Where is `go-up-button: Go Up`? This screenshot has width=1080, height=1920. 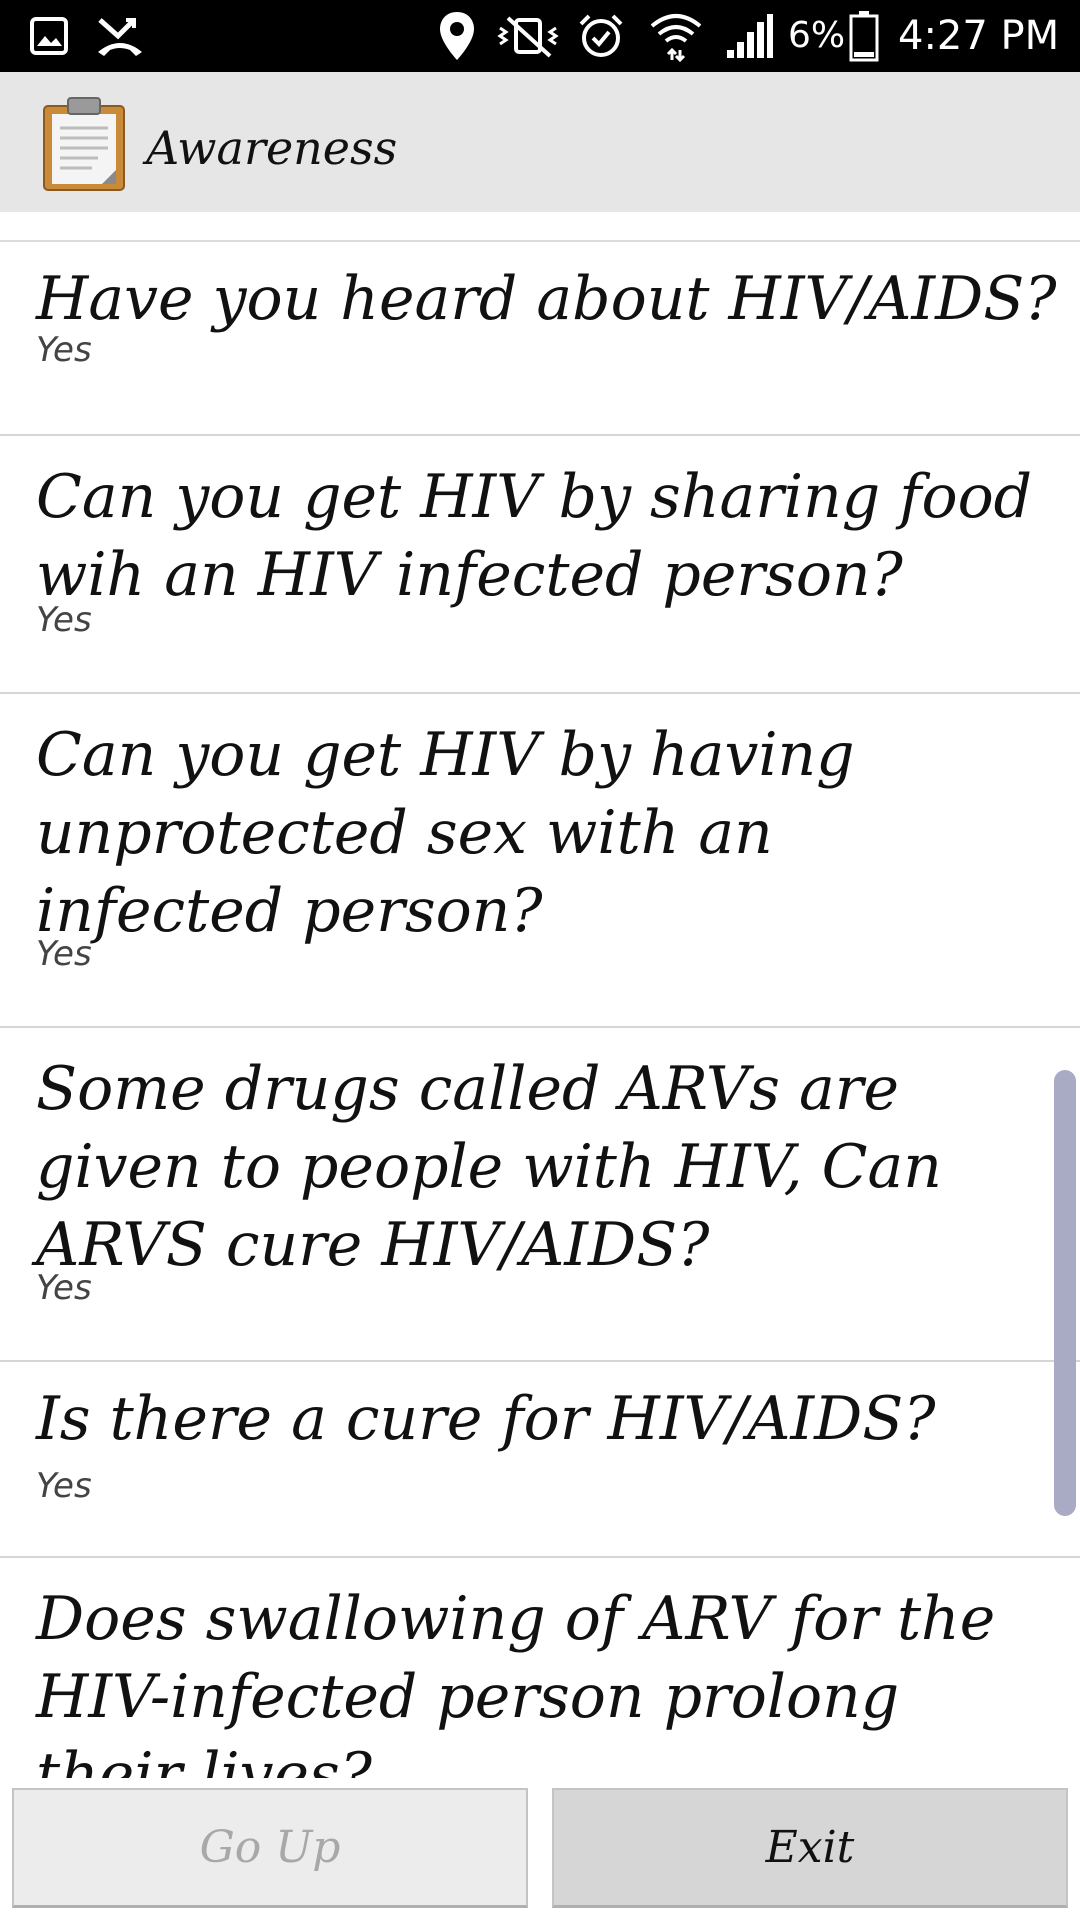
go-up-button: Go Up is located at coordinates (270, 1848).